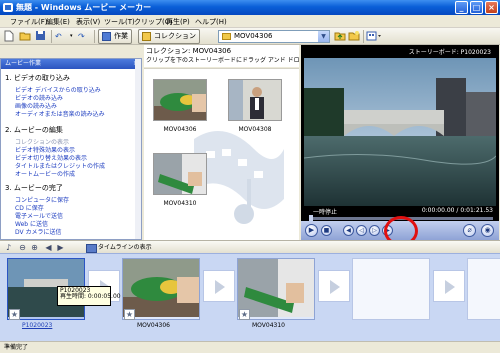 The image size is (500, 353). I want to click on movie-maker-icon, so click(8, 7).